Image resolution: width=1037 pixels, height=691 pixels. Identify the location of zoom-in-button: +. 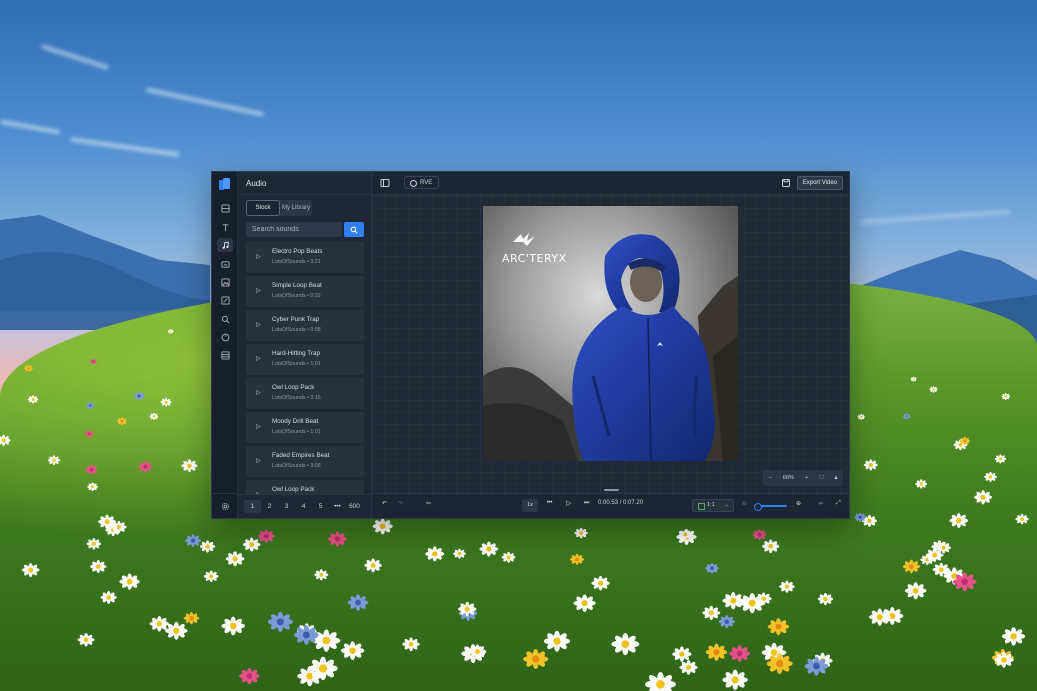
(806, 478).